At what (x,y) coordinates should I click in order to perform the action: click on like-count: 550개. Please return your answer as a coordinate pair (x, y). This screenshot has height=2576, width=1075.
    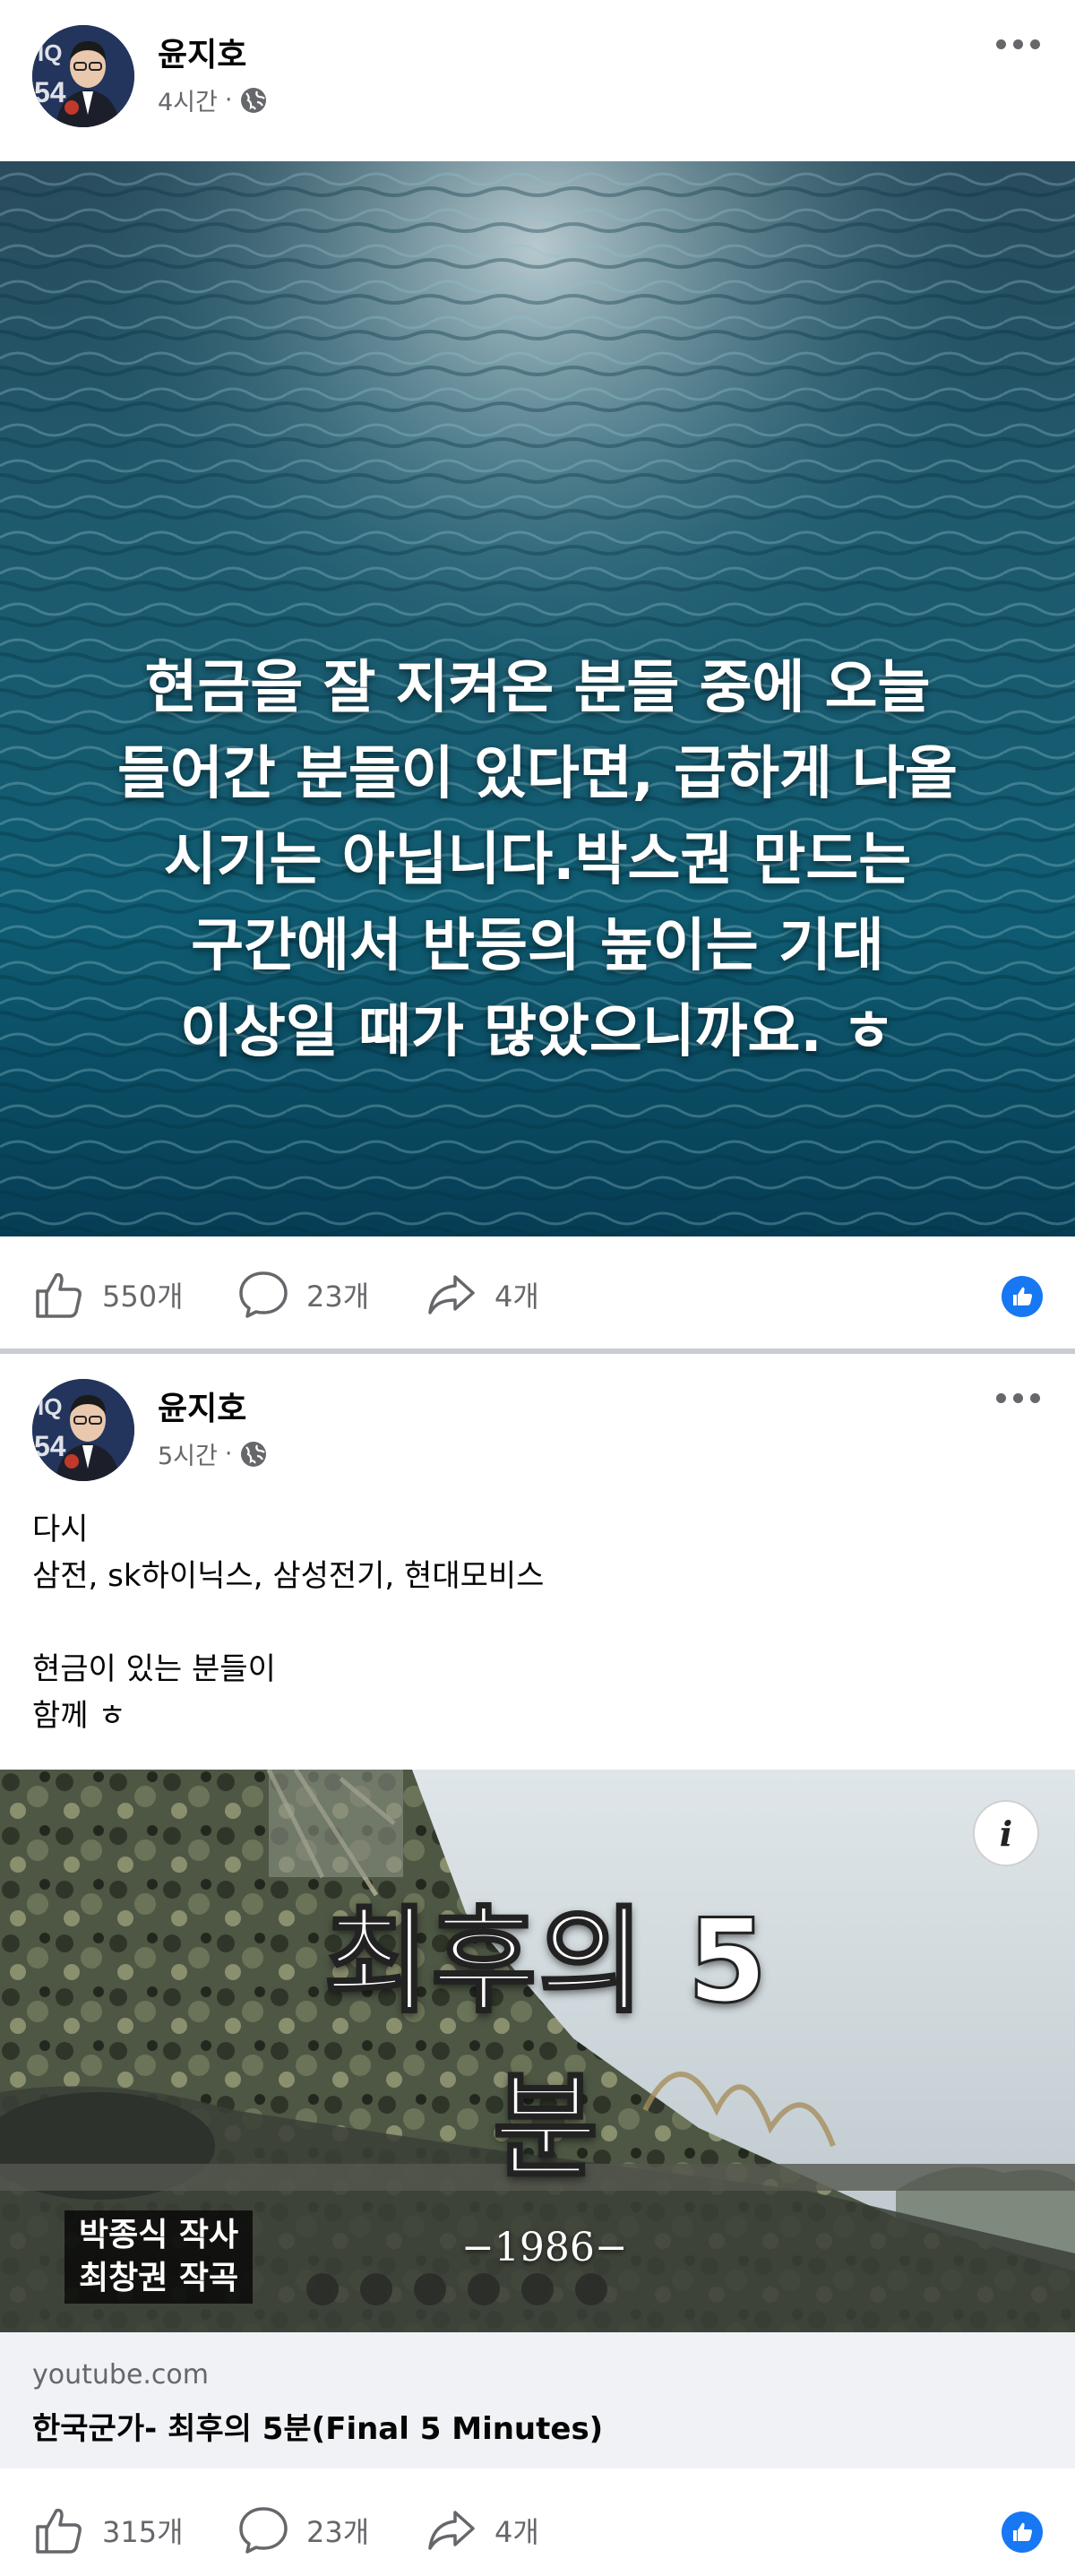
    Looking at the image, I should click on (143, 1296).